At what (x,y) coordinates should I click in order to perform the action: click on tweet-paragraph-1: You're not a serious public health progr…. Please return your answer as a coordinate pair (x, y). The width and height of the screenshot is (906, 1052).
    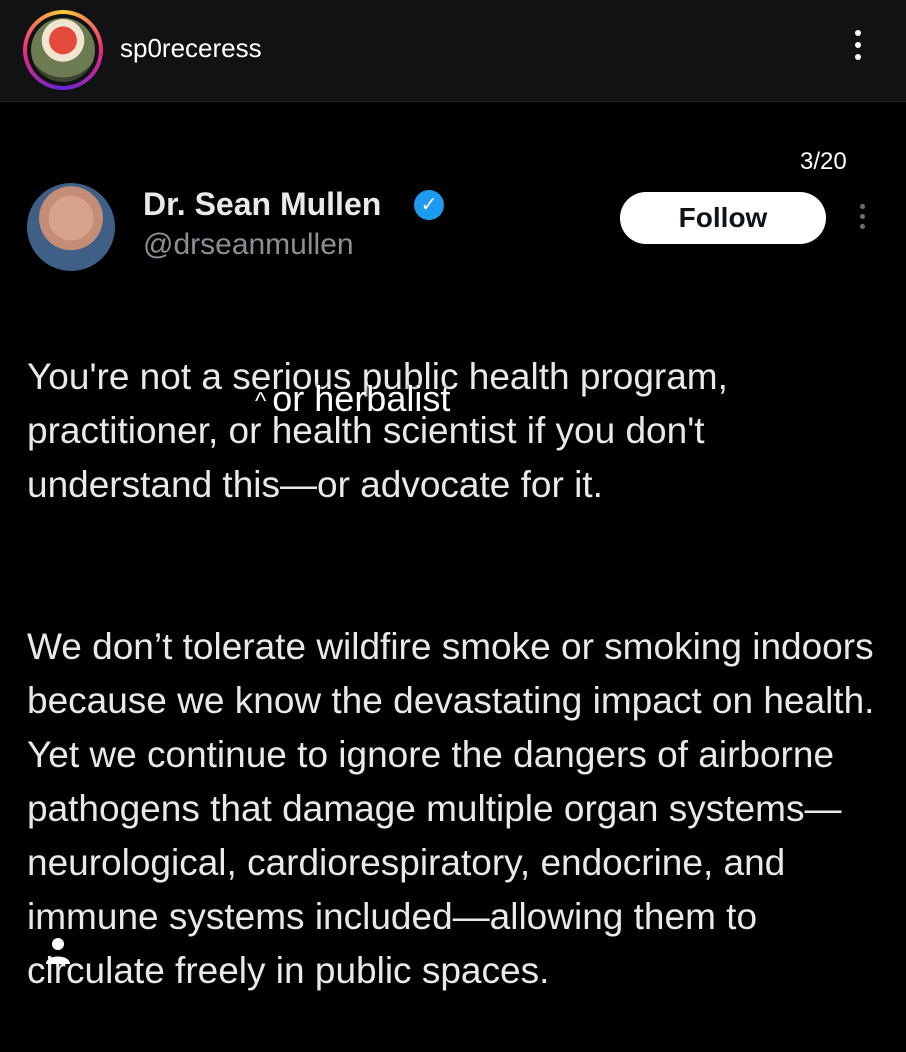
    Looking at the image, I should click on (377, 430).